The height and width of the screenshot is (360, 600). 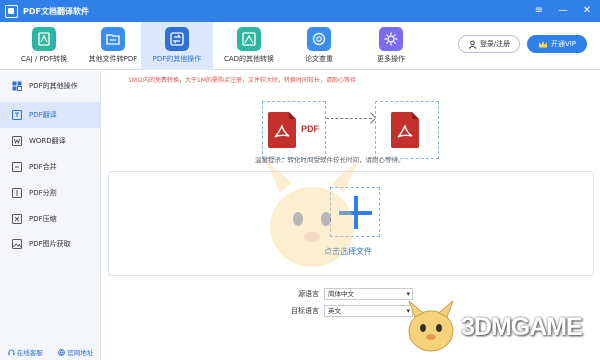 What do you see at coordinates (495, 44) in the screenshot?
I see `login-label: 登录/注册` at bounding box center [495, 44].